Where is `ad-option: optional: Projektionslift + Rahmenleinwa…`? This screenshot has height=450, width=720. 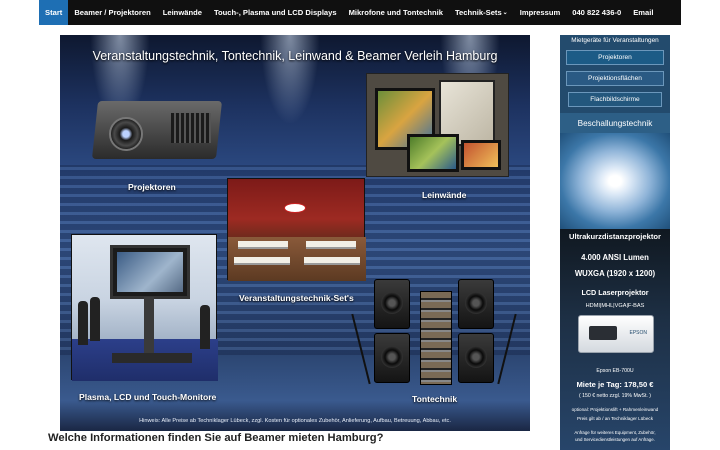
ad-option: optional: Projektionslift + Rahmenleinwa… is located at coordinates (615, 409).